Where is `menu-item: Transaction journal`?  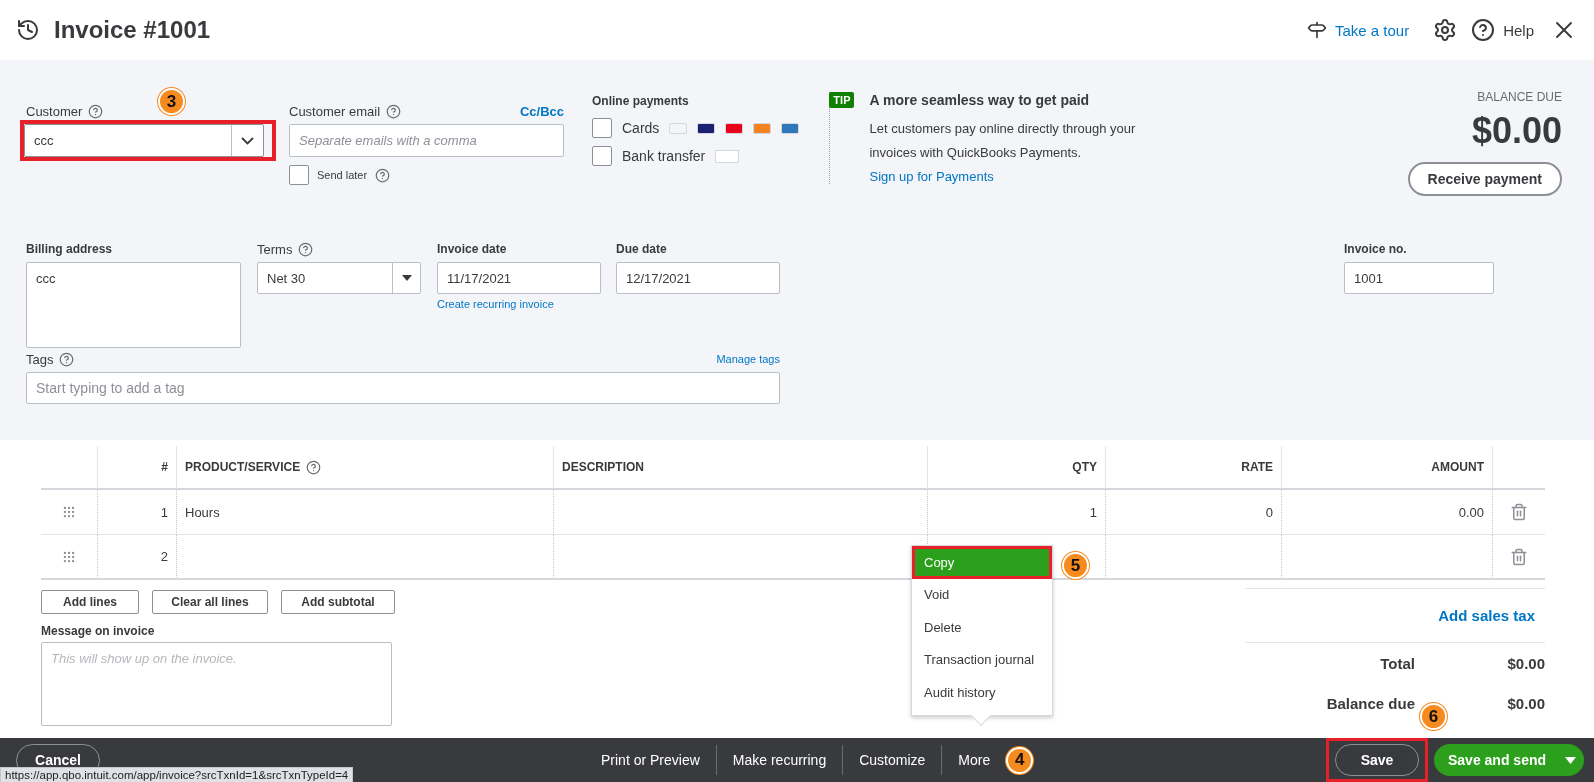 menu-item: Transaction journal is located at coordinates (982, 659).